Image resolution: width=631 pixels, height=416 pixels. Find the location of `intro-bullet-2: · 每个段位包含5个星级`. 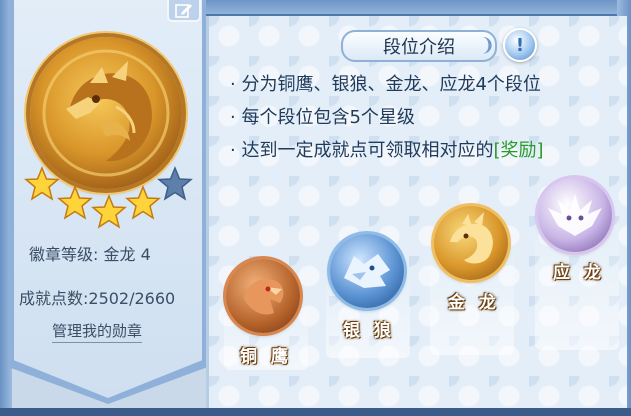

intro-bullet-2: · 每个段位包含5个星级 is located at coordinates (322, 117).